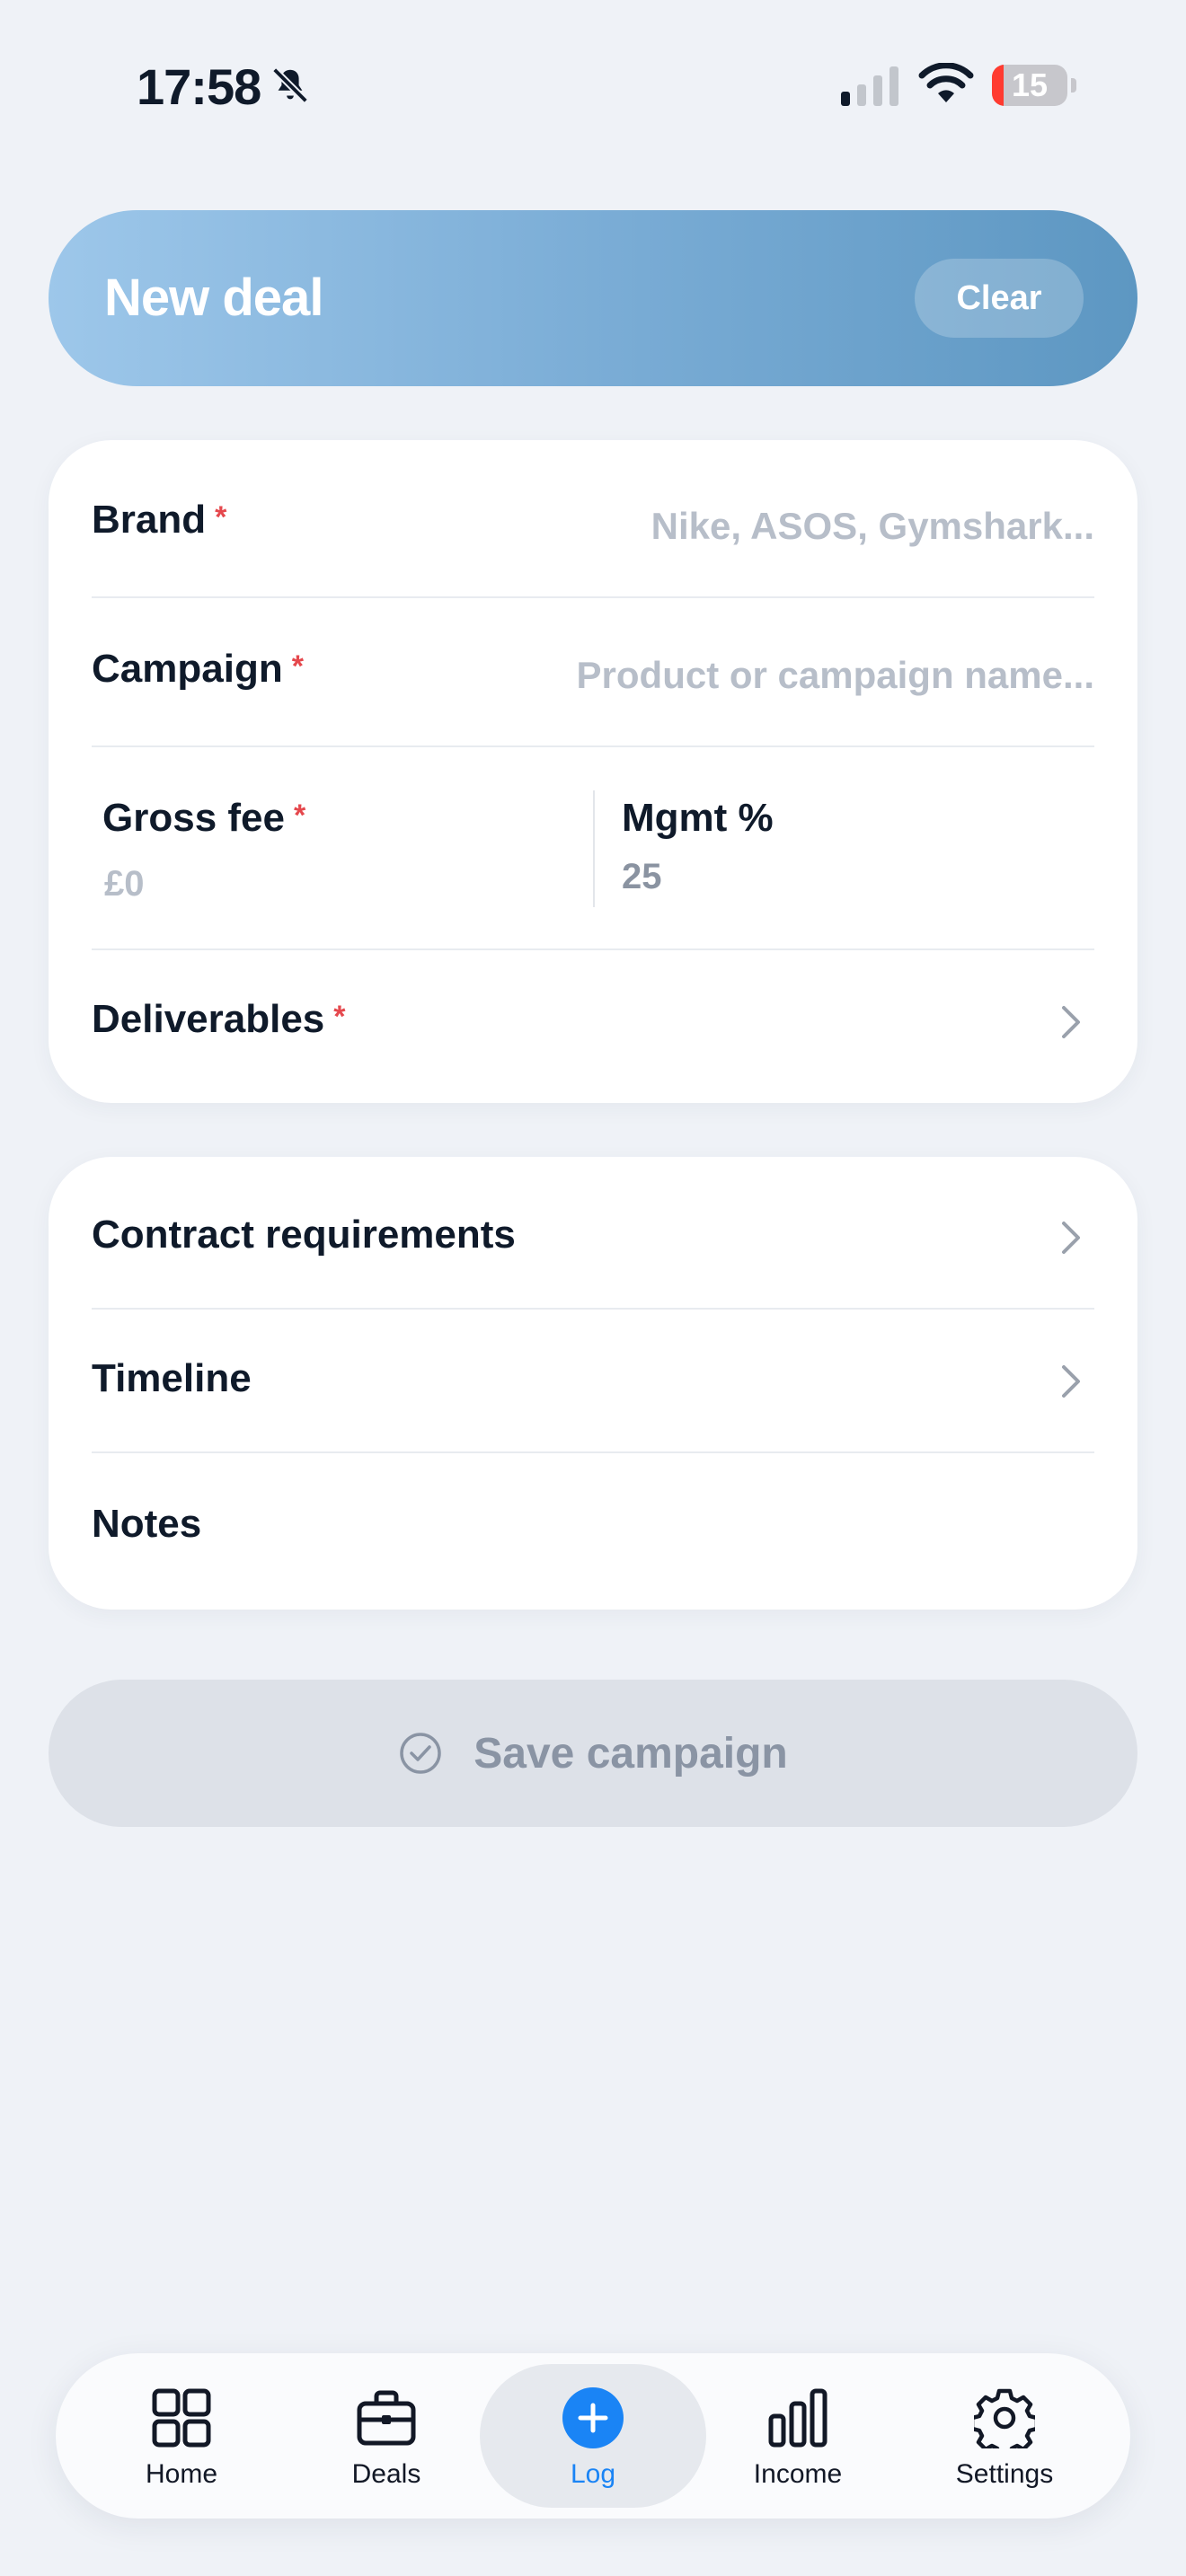 This screenshot has height=2576, width=1186. What do you see at coordinates (181, 2474) in the screenshot?
I see `tab-label: Home` at bounding box center [181, 2474].